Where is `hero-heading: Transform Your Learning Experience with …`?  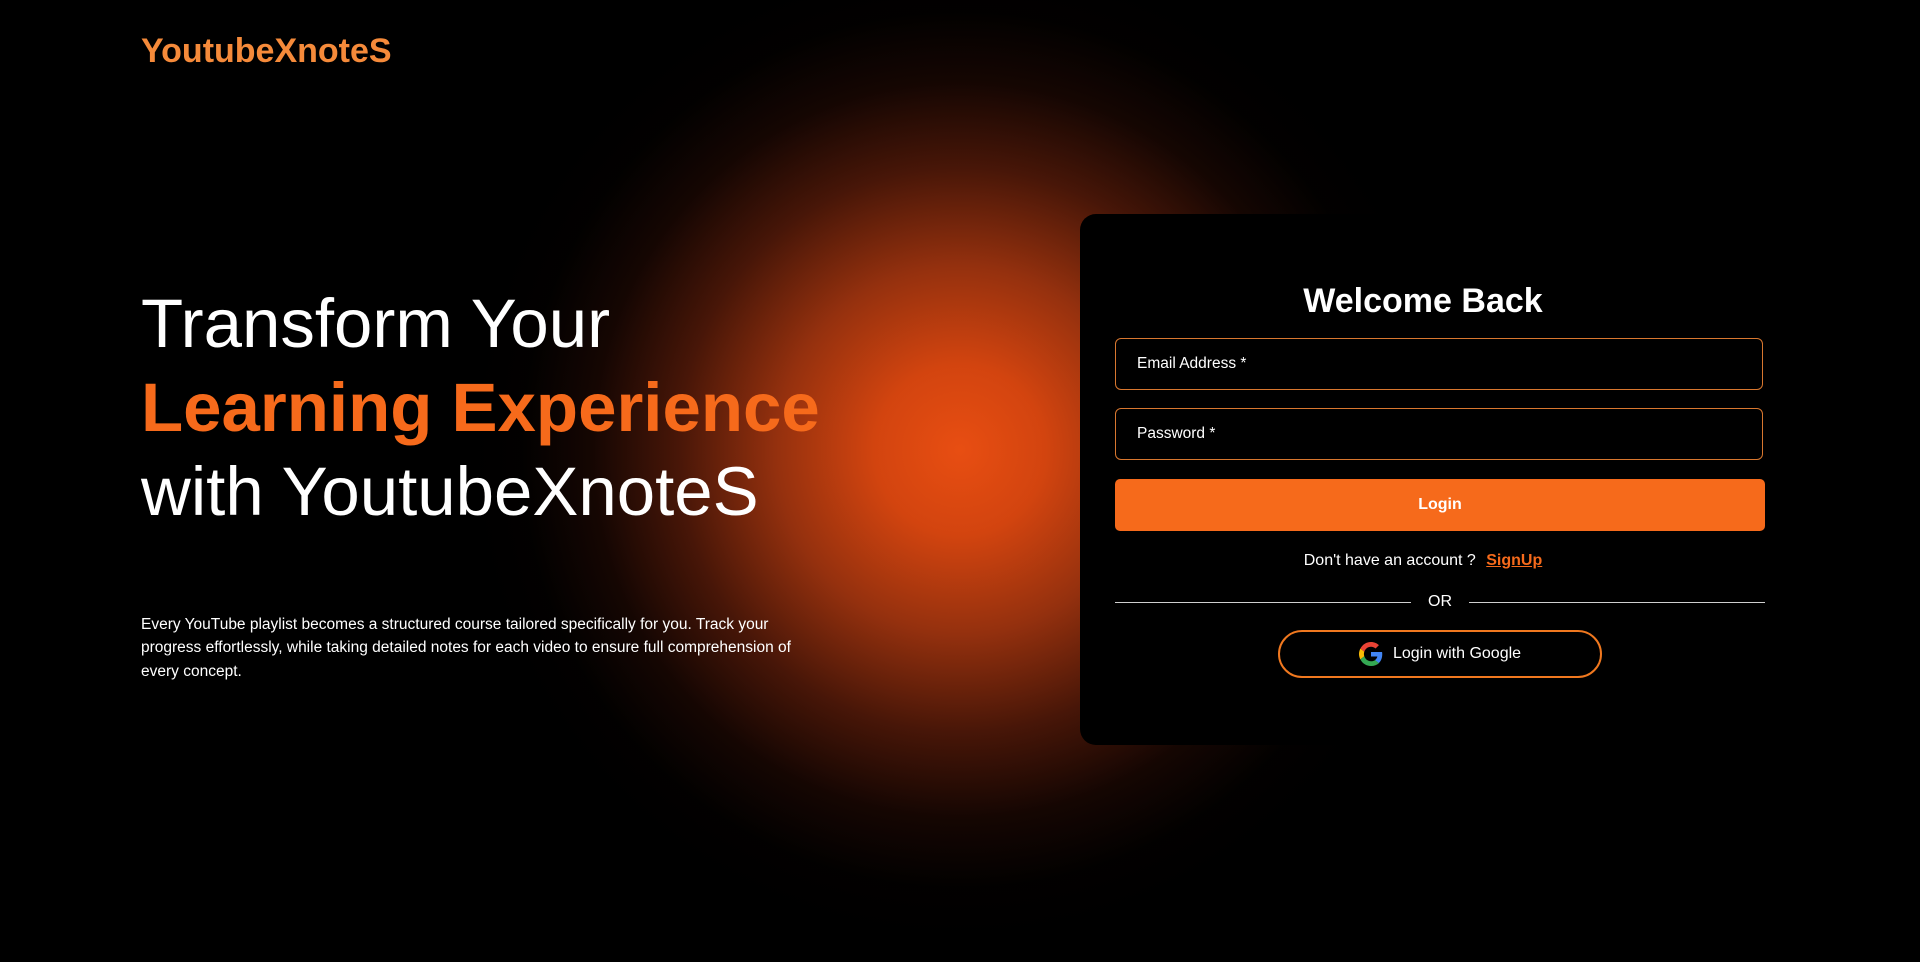
hero-heading: Transform Your Learning Experience with … is located at coordinates (481, 408).